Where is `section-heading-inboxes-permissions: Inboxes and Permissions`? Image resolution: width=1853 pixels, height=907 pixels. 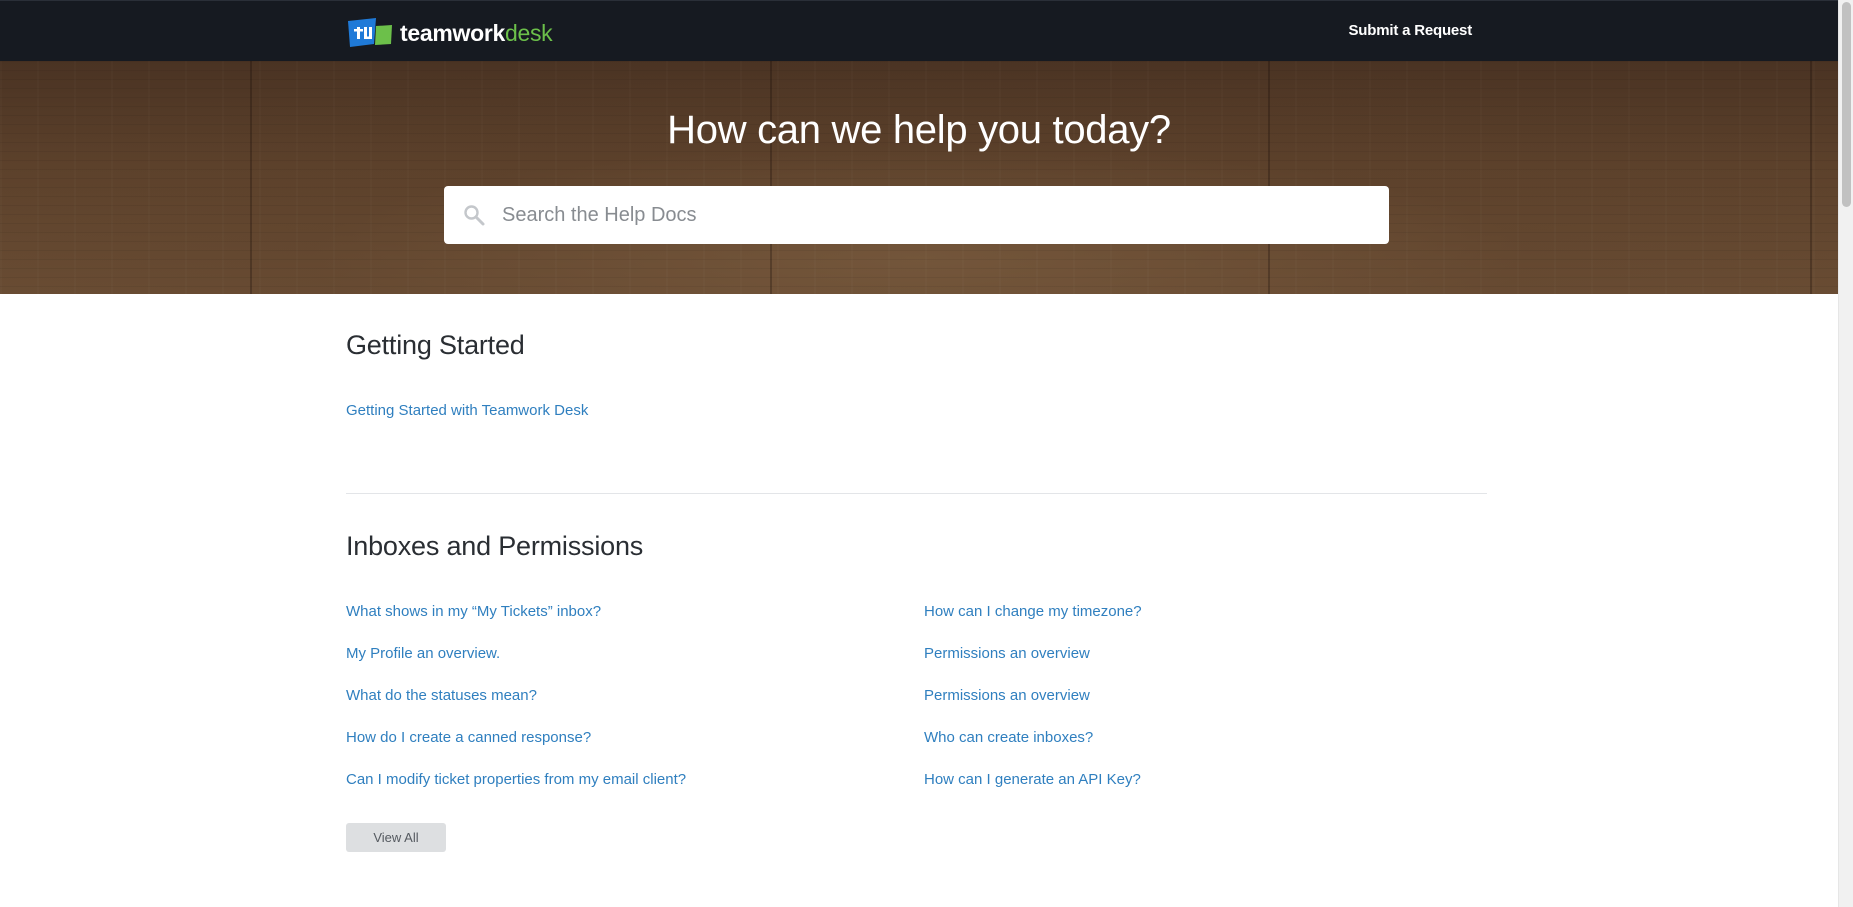
section-heading-inboxes-permissions: Inboxes and Permissions is located at coordinates (495, 546).